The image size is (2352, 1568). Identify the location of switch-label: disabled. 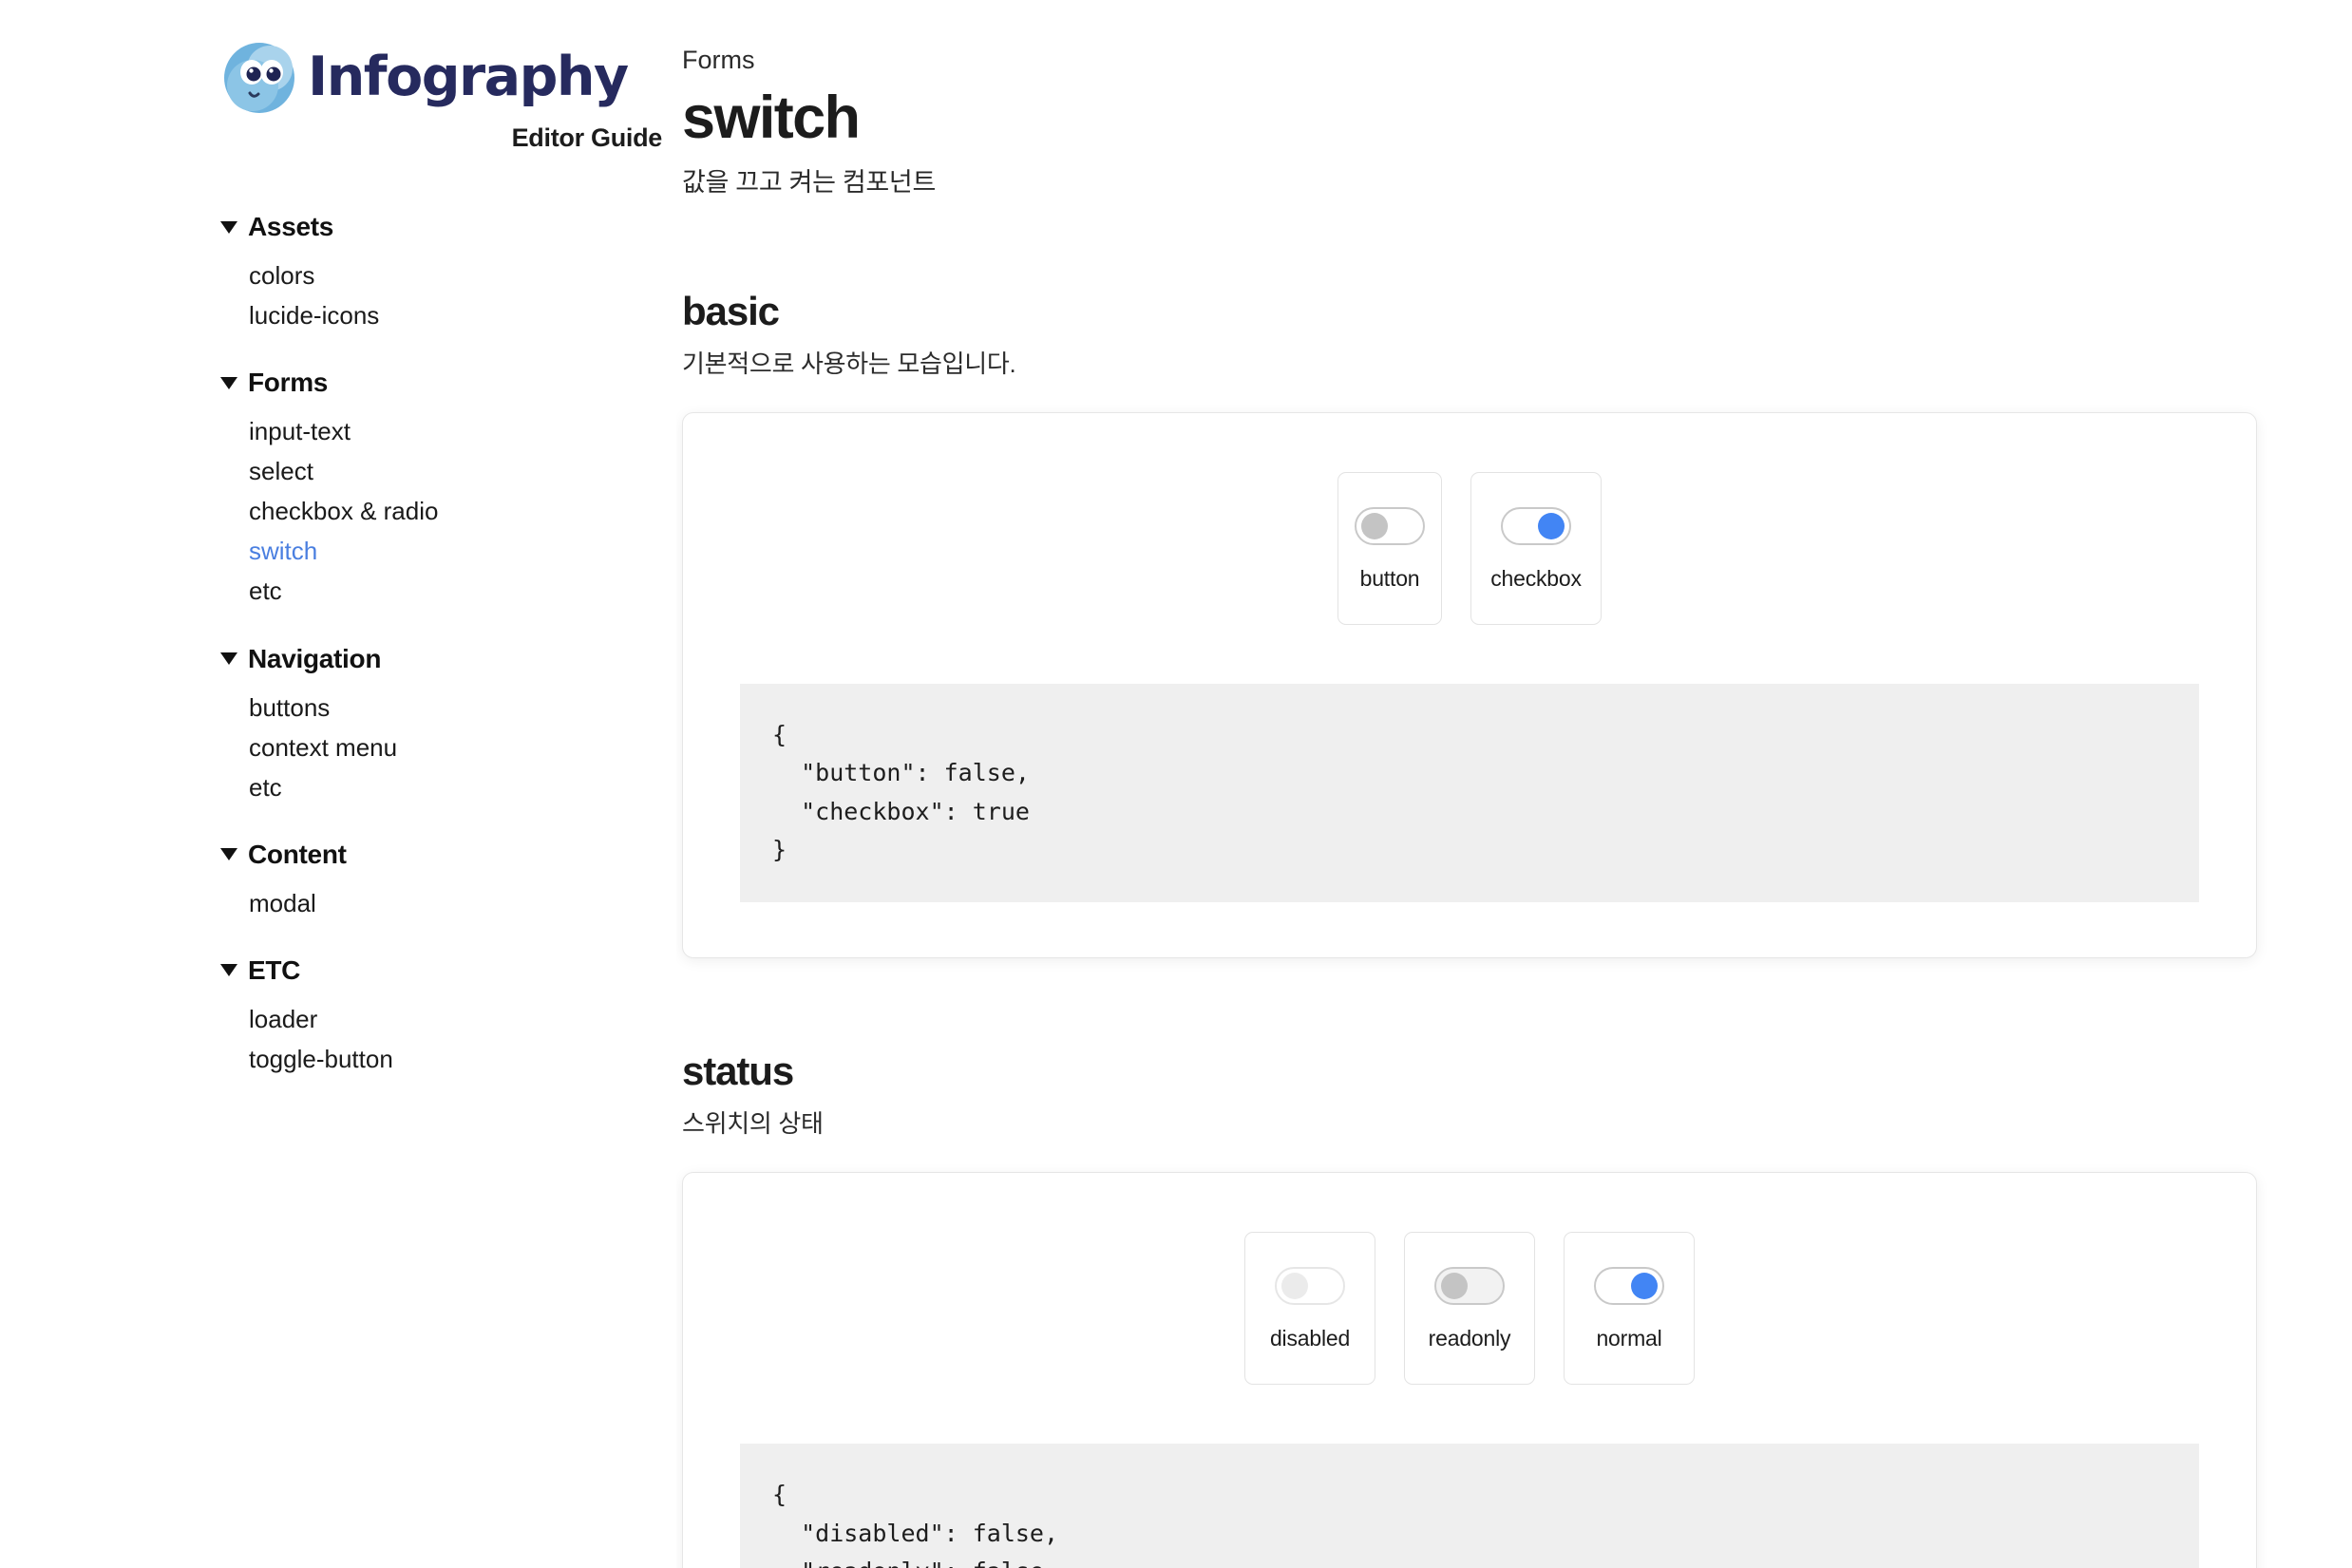
(1310, 1338).